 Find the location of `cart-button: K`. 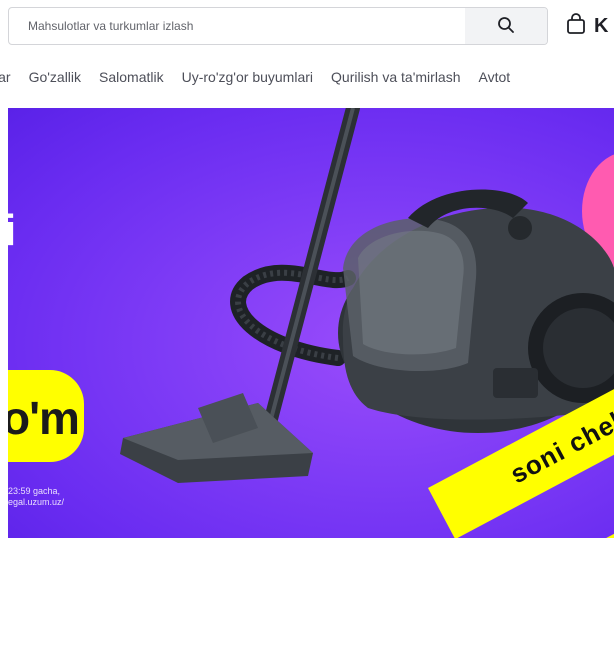

cart-button: K is located at coordinates (587, 26).